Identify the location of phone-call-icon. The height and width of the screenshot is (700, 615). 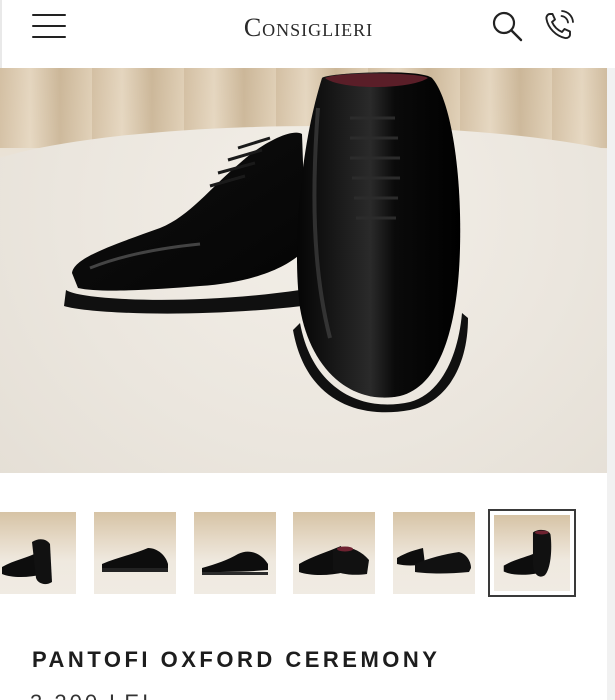
(560, 25).